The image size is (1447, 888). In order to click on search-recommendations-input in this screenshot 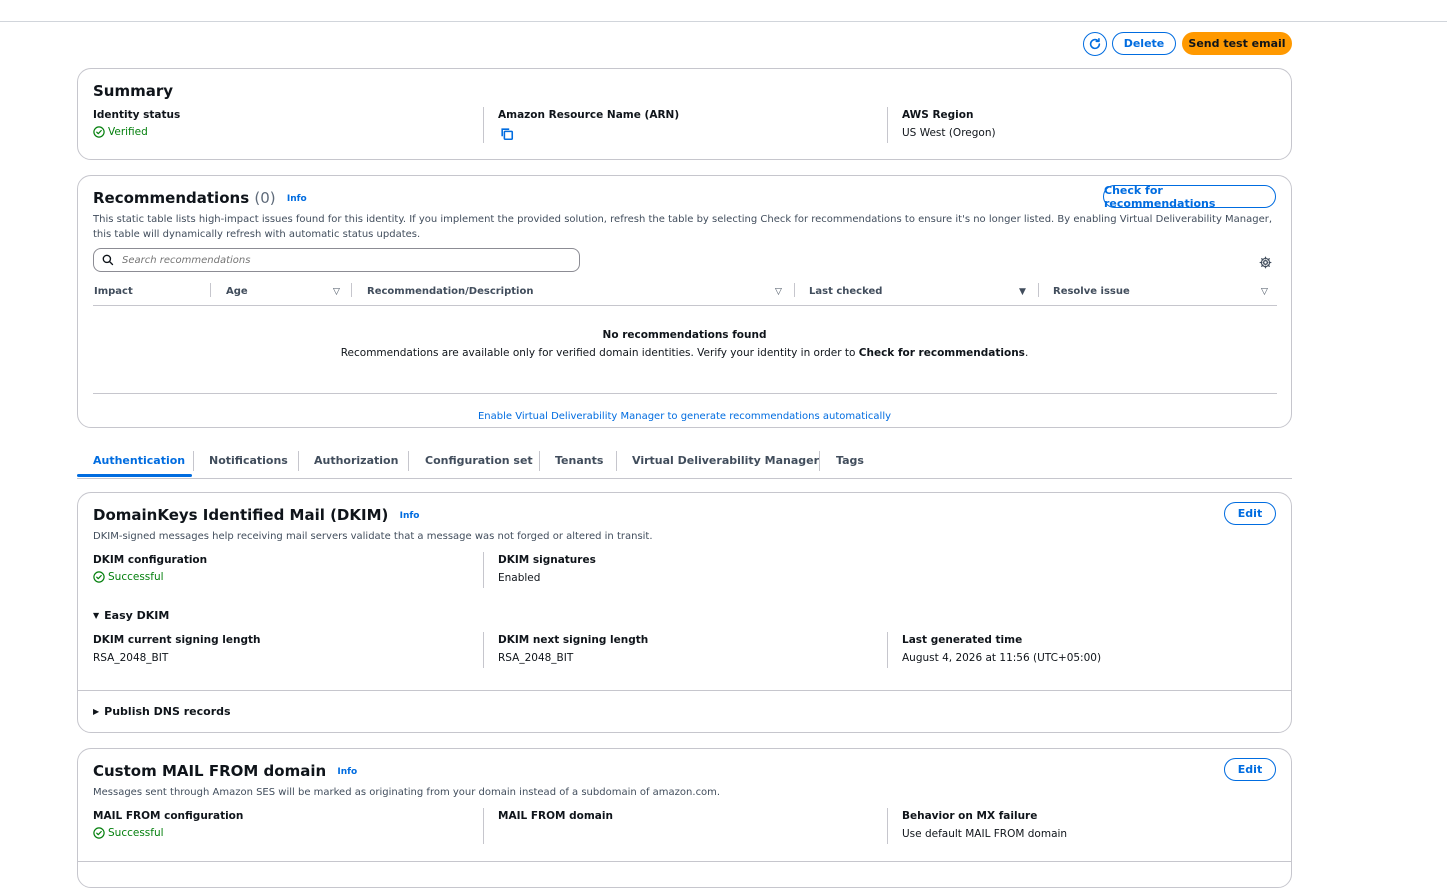, I will do `click(332, 260)`.